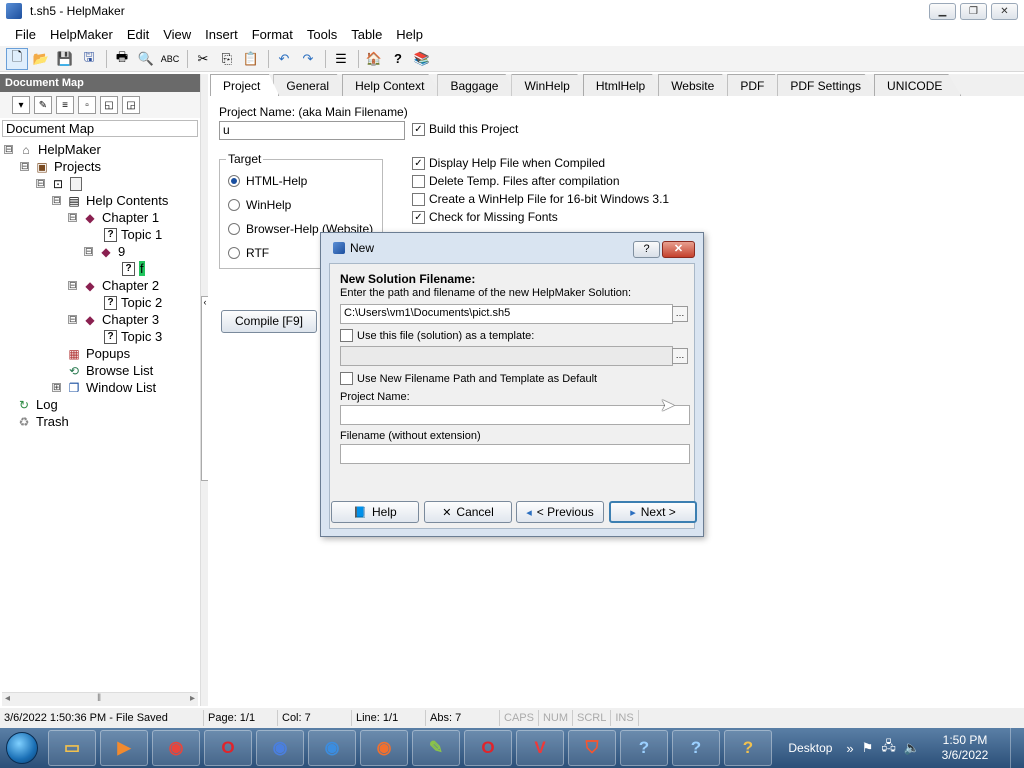  Describe the element at coordinates (110, 200) in the screenshot. I see `tree-item-help-contents: ⊟ ▤ Help Contents` at that location.